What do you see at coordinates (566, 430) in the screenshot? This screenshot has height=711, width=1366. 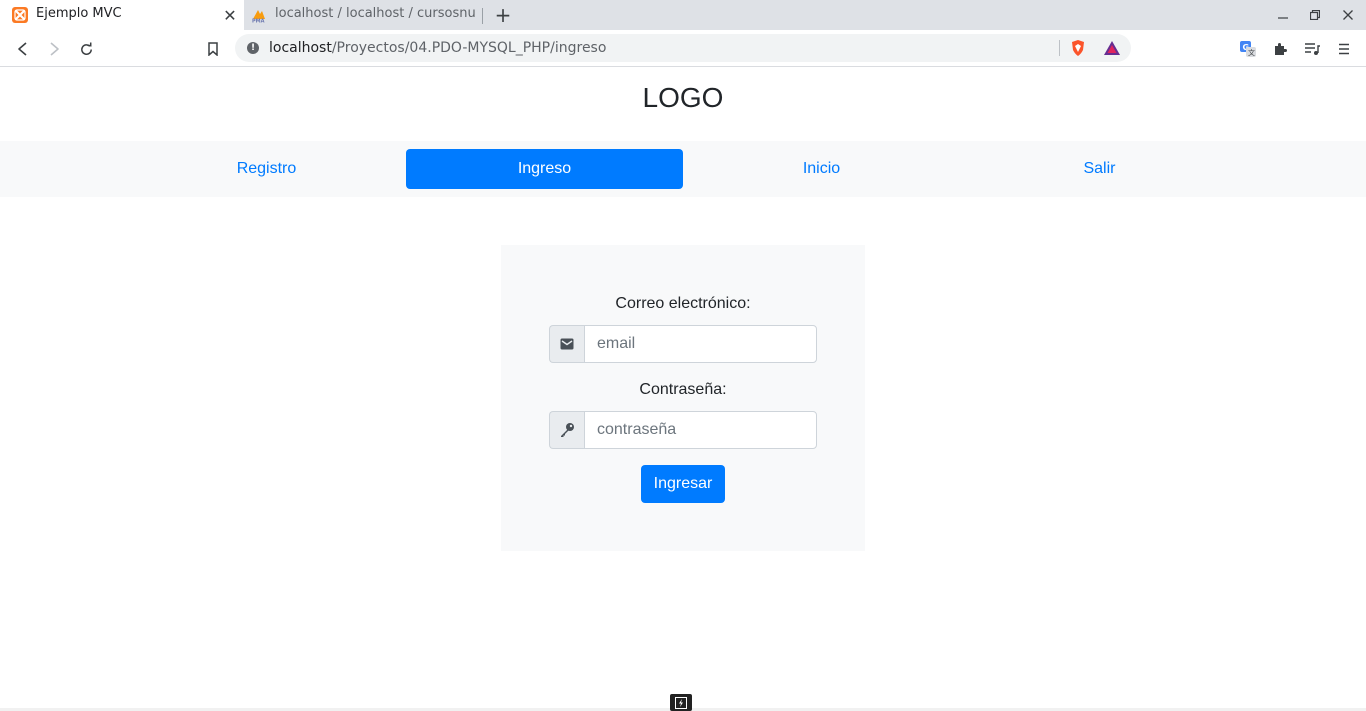 I see `key-icon` at bounding box center [566, 430].